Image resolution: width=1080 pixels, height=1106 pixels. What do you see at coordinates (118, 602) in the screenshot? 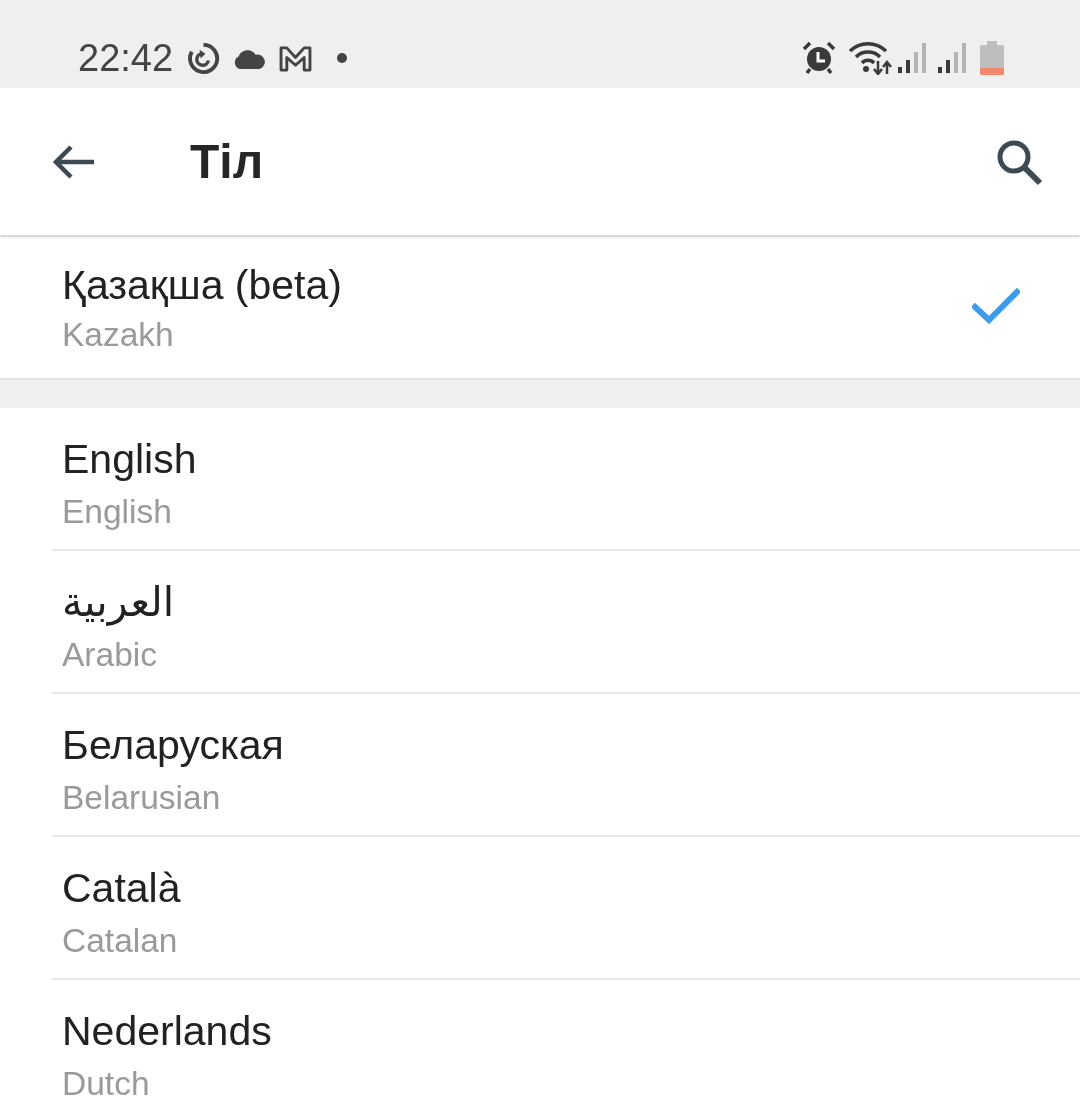
I see `language-name: العربية` at bounding box center [118, 602].